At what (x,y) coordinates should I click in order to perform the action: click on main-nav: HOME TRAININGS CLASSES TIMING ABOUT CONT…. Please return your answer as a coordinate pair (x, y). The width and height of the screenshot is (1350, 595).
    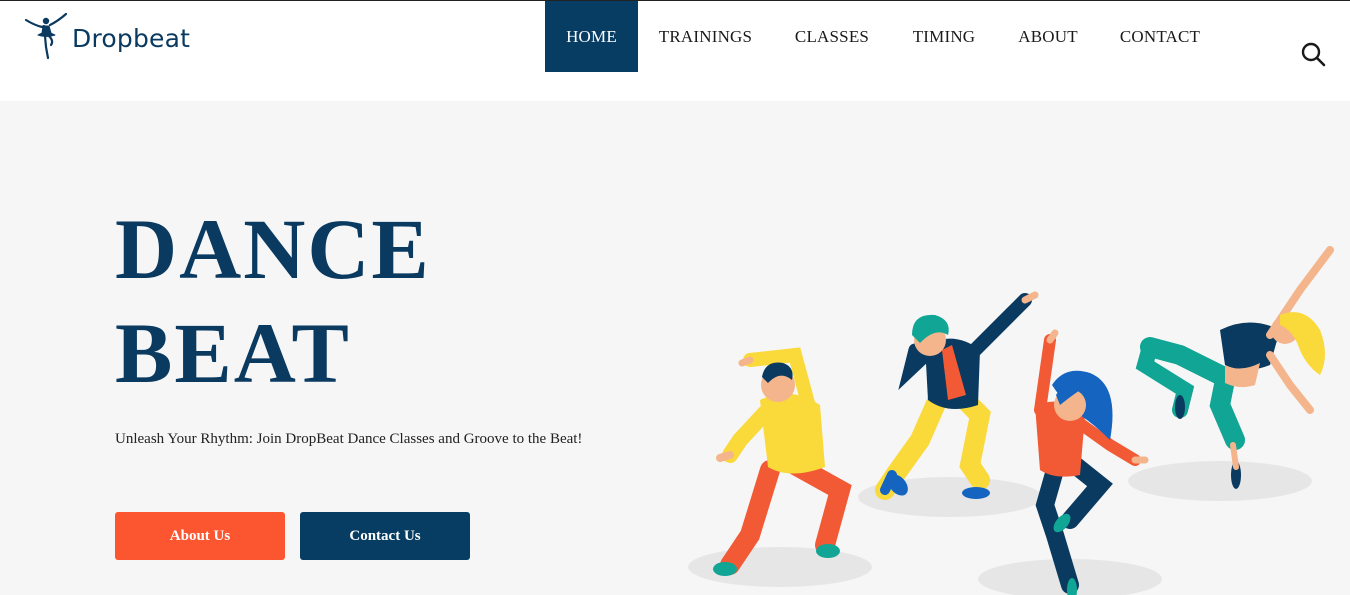
    Looking at the image, I should click on (883, 36).